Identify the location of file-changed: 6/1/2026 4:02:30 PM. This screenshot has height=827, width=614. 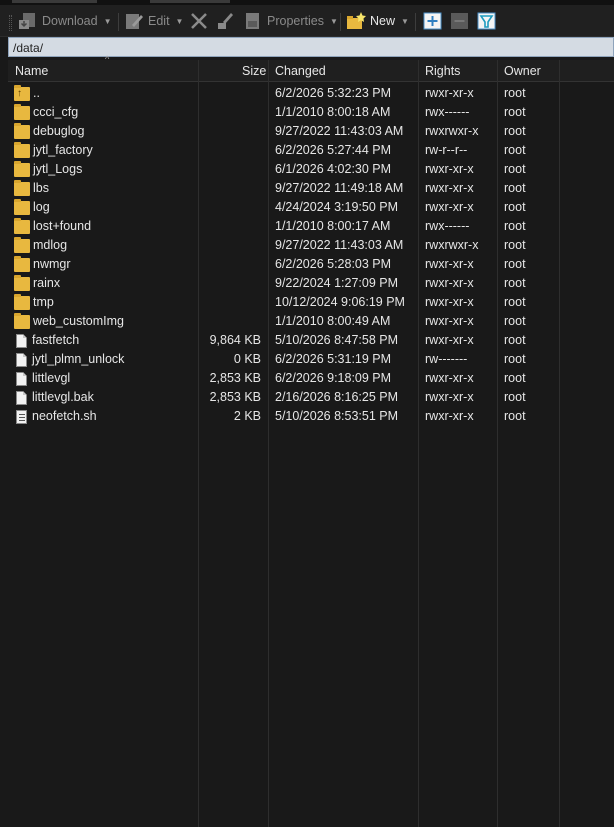
(333, 169).